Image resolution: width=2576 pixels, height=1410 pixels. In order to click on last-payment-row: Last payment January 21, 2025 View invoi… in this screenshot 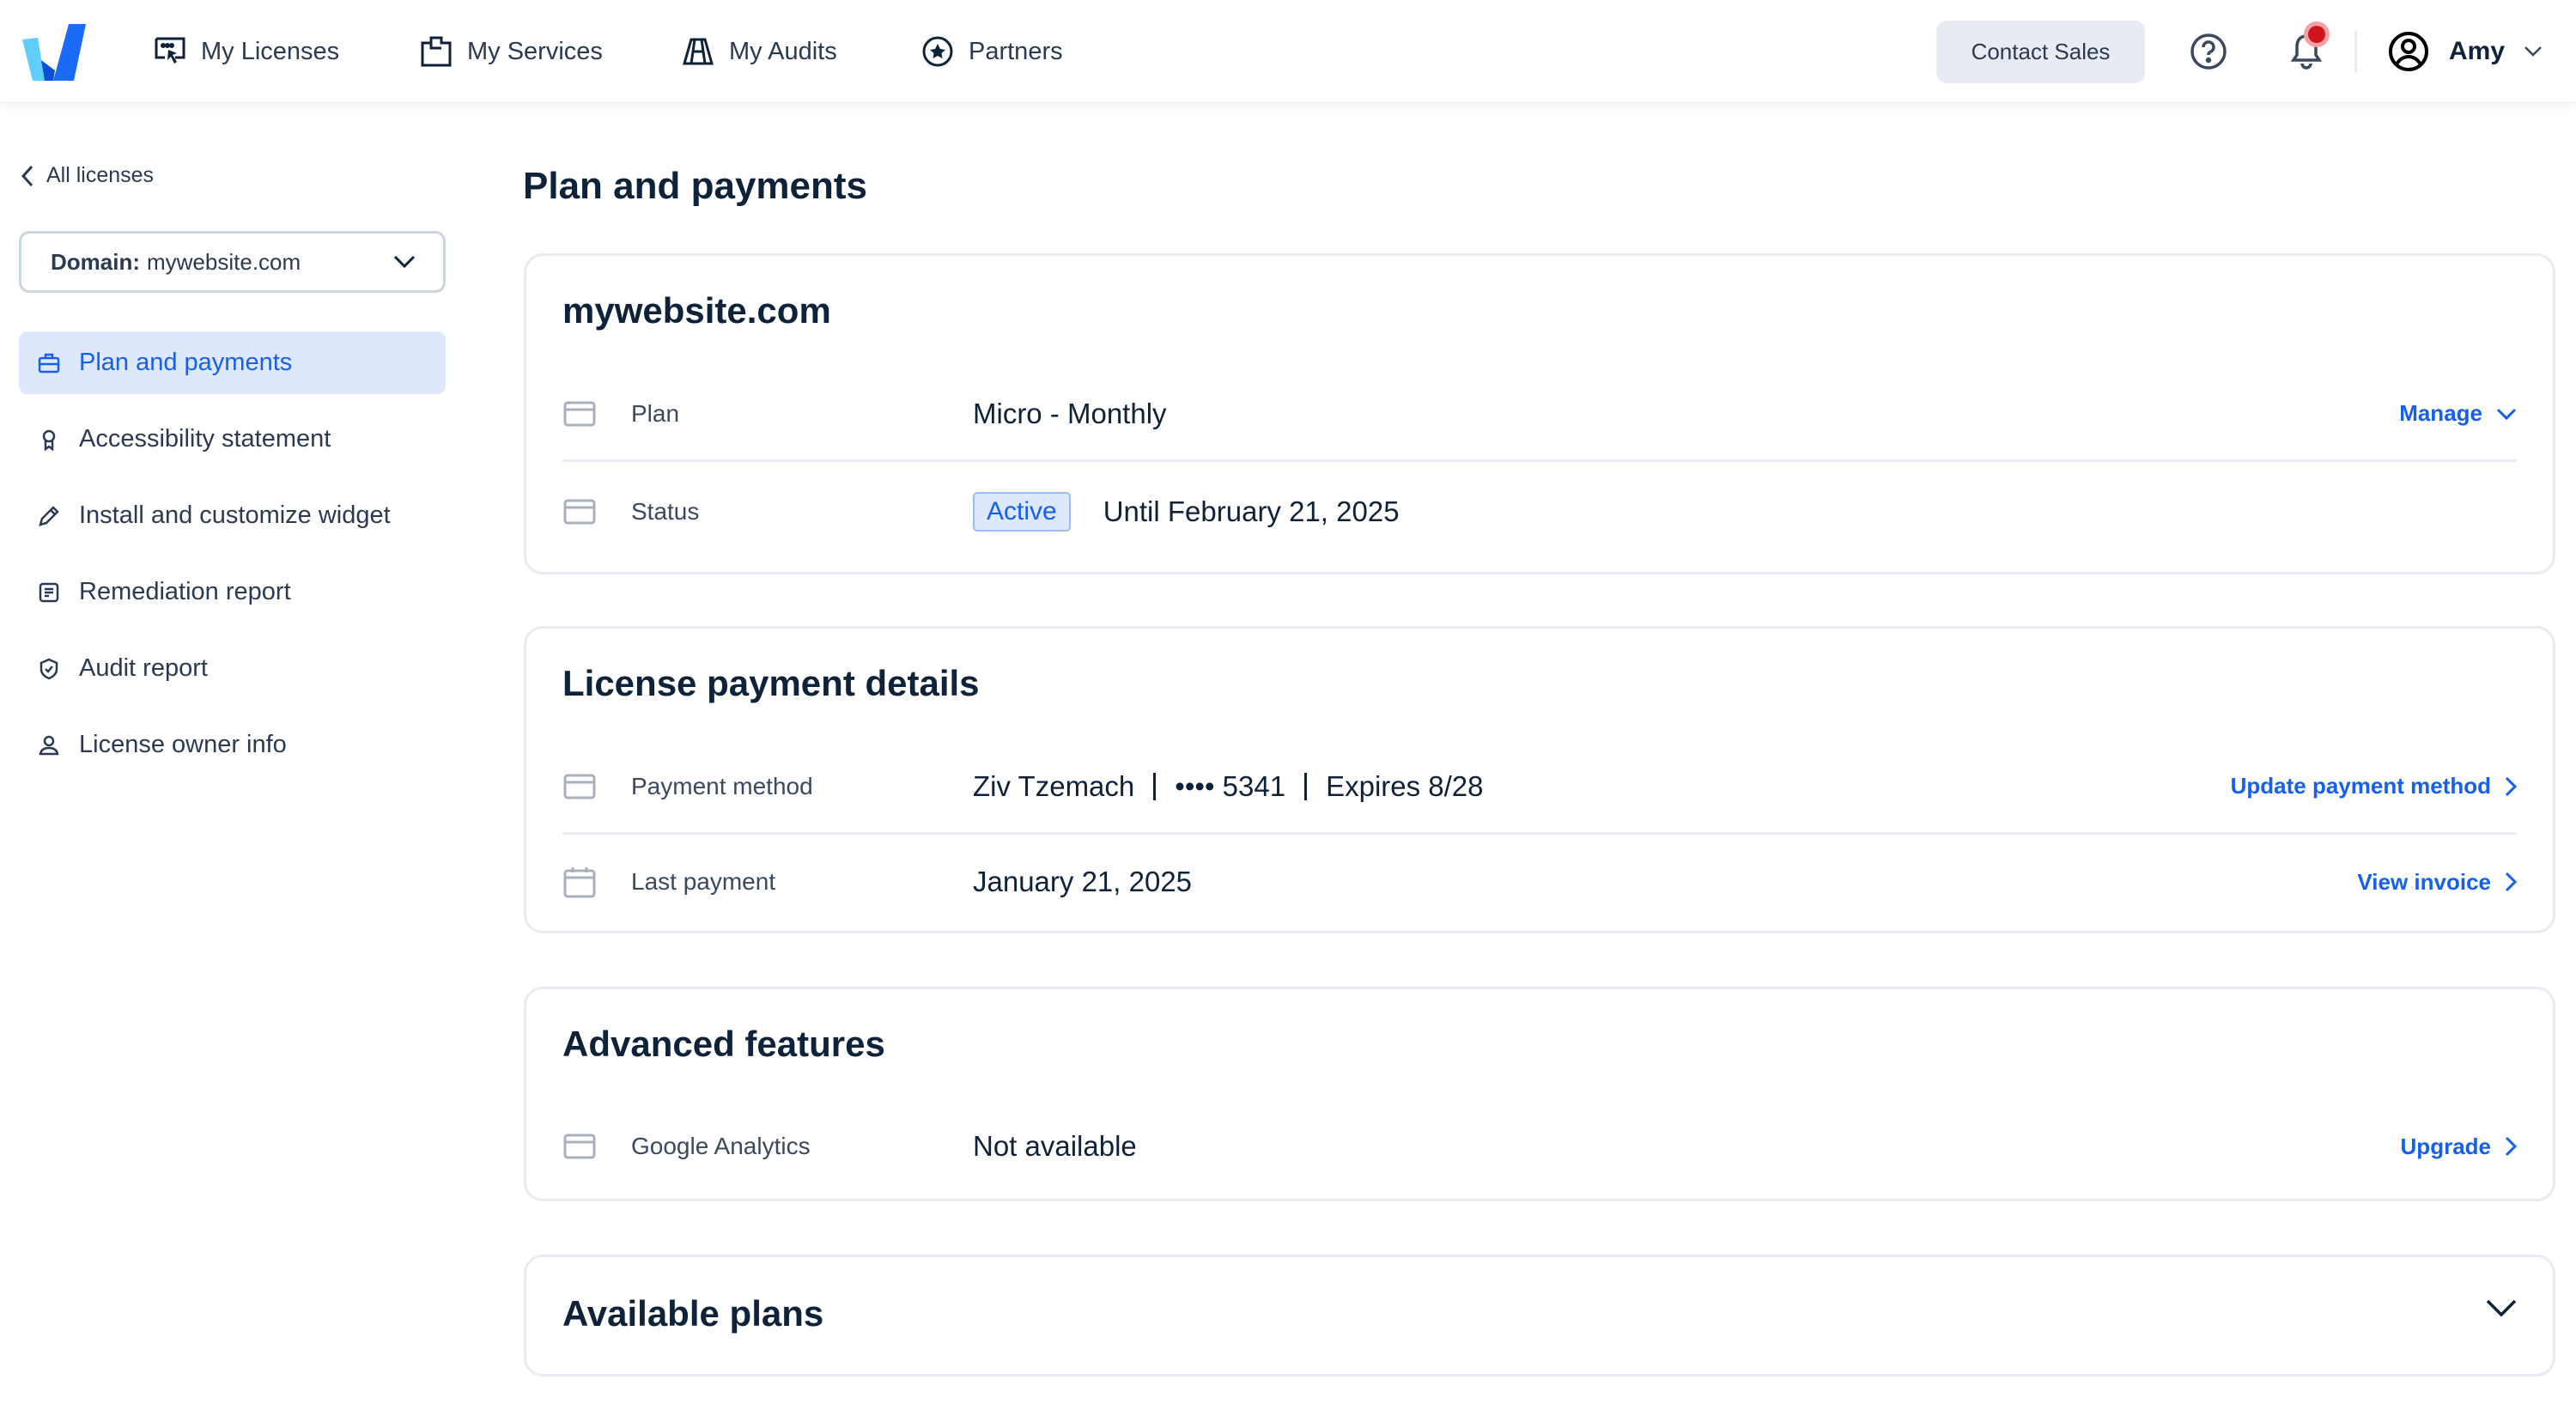, I will do `click(1539, 882)`.